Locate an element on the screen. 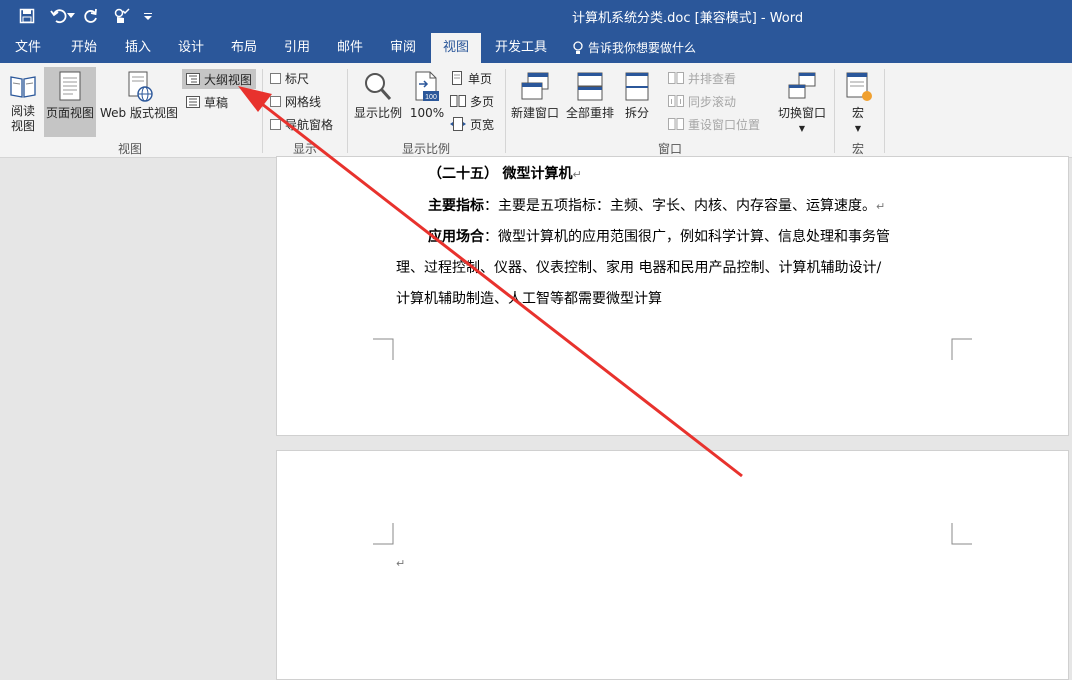 Image resolution: width=1072 pixels, height=680 pixels. heading-line: （二十五） 微型计算机↵ is located at coordinates (505, 173).